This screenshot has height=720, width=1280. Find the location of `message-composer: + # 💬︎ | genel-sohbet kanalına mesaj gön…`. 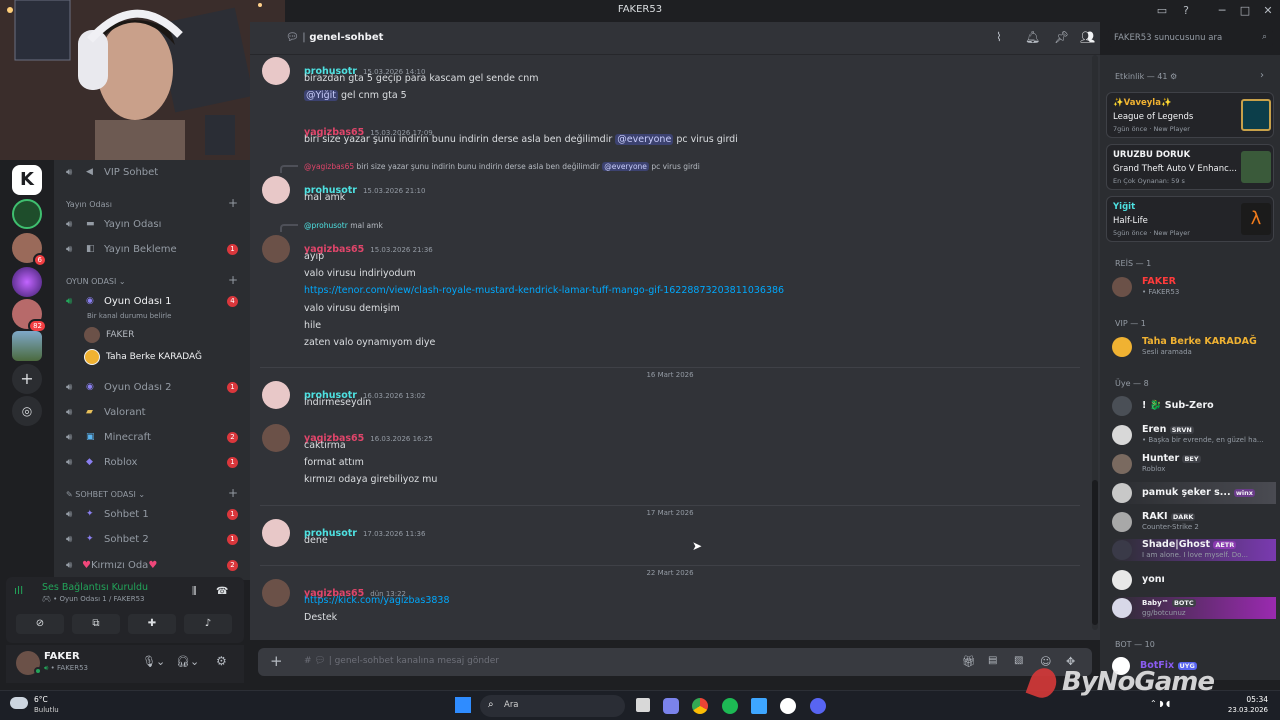

message-composer: + # 💬︎ | genel-sohbet kanalına mesaj gön… is located at coordinates (675, 662).